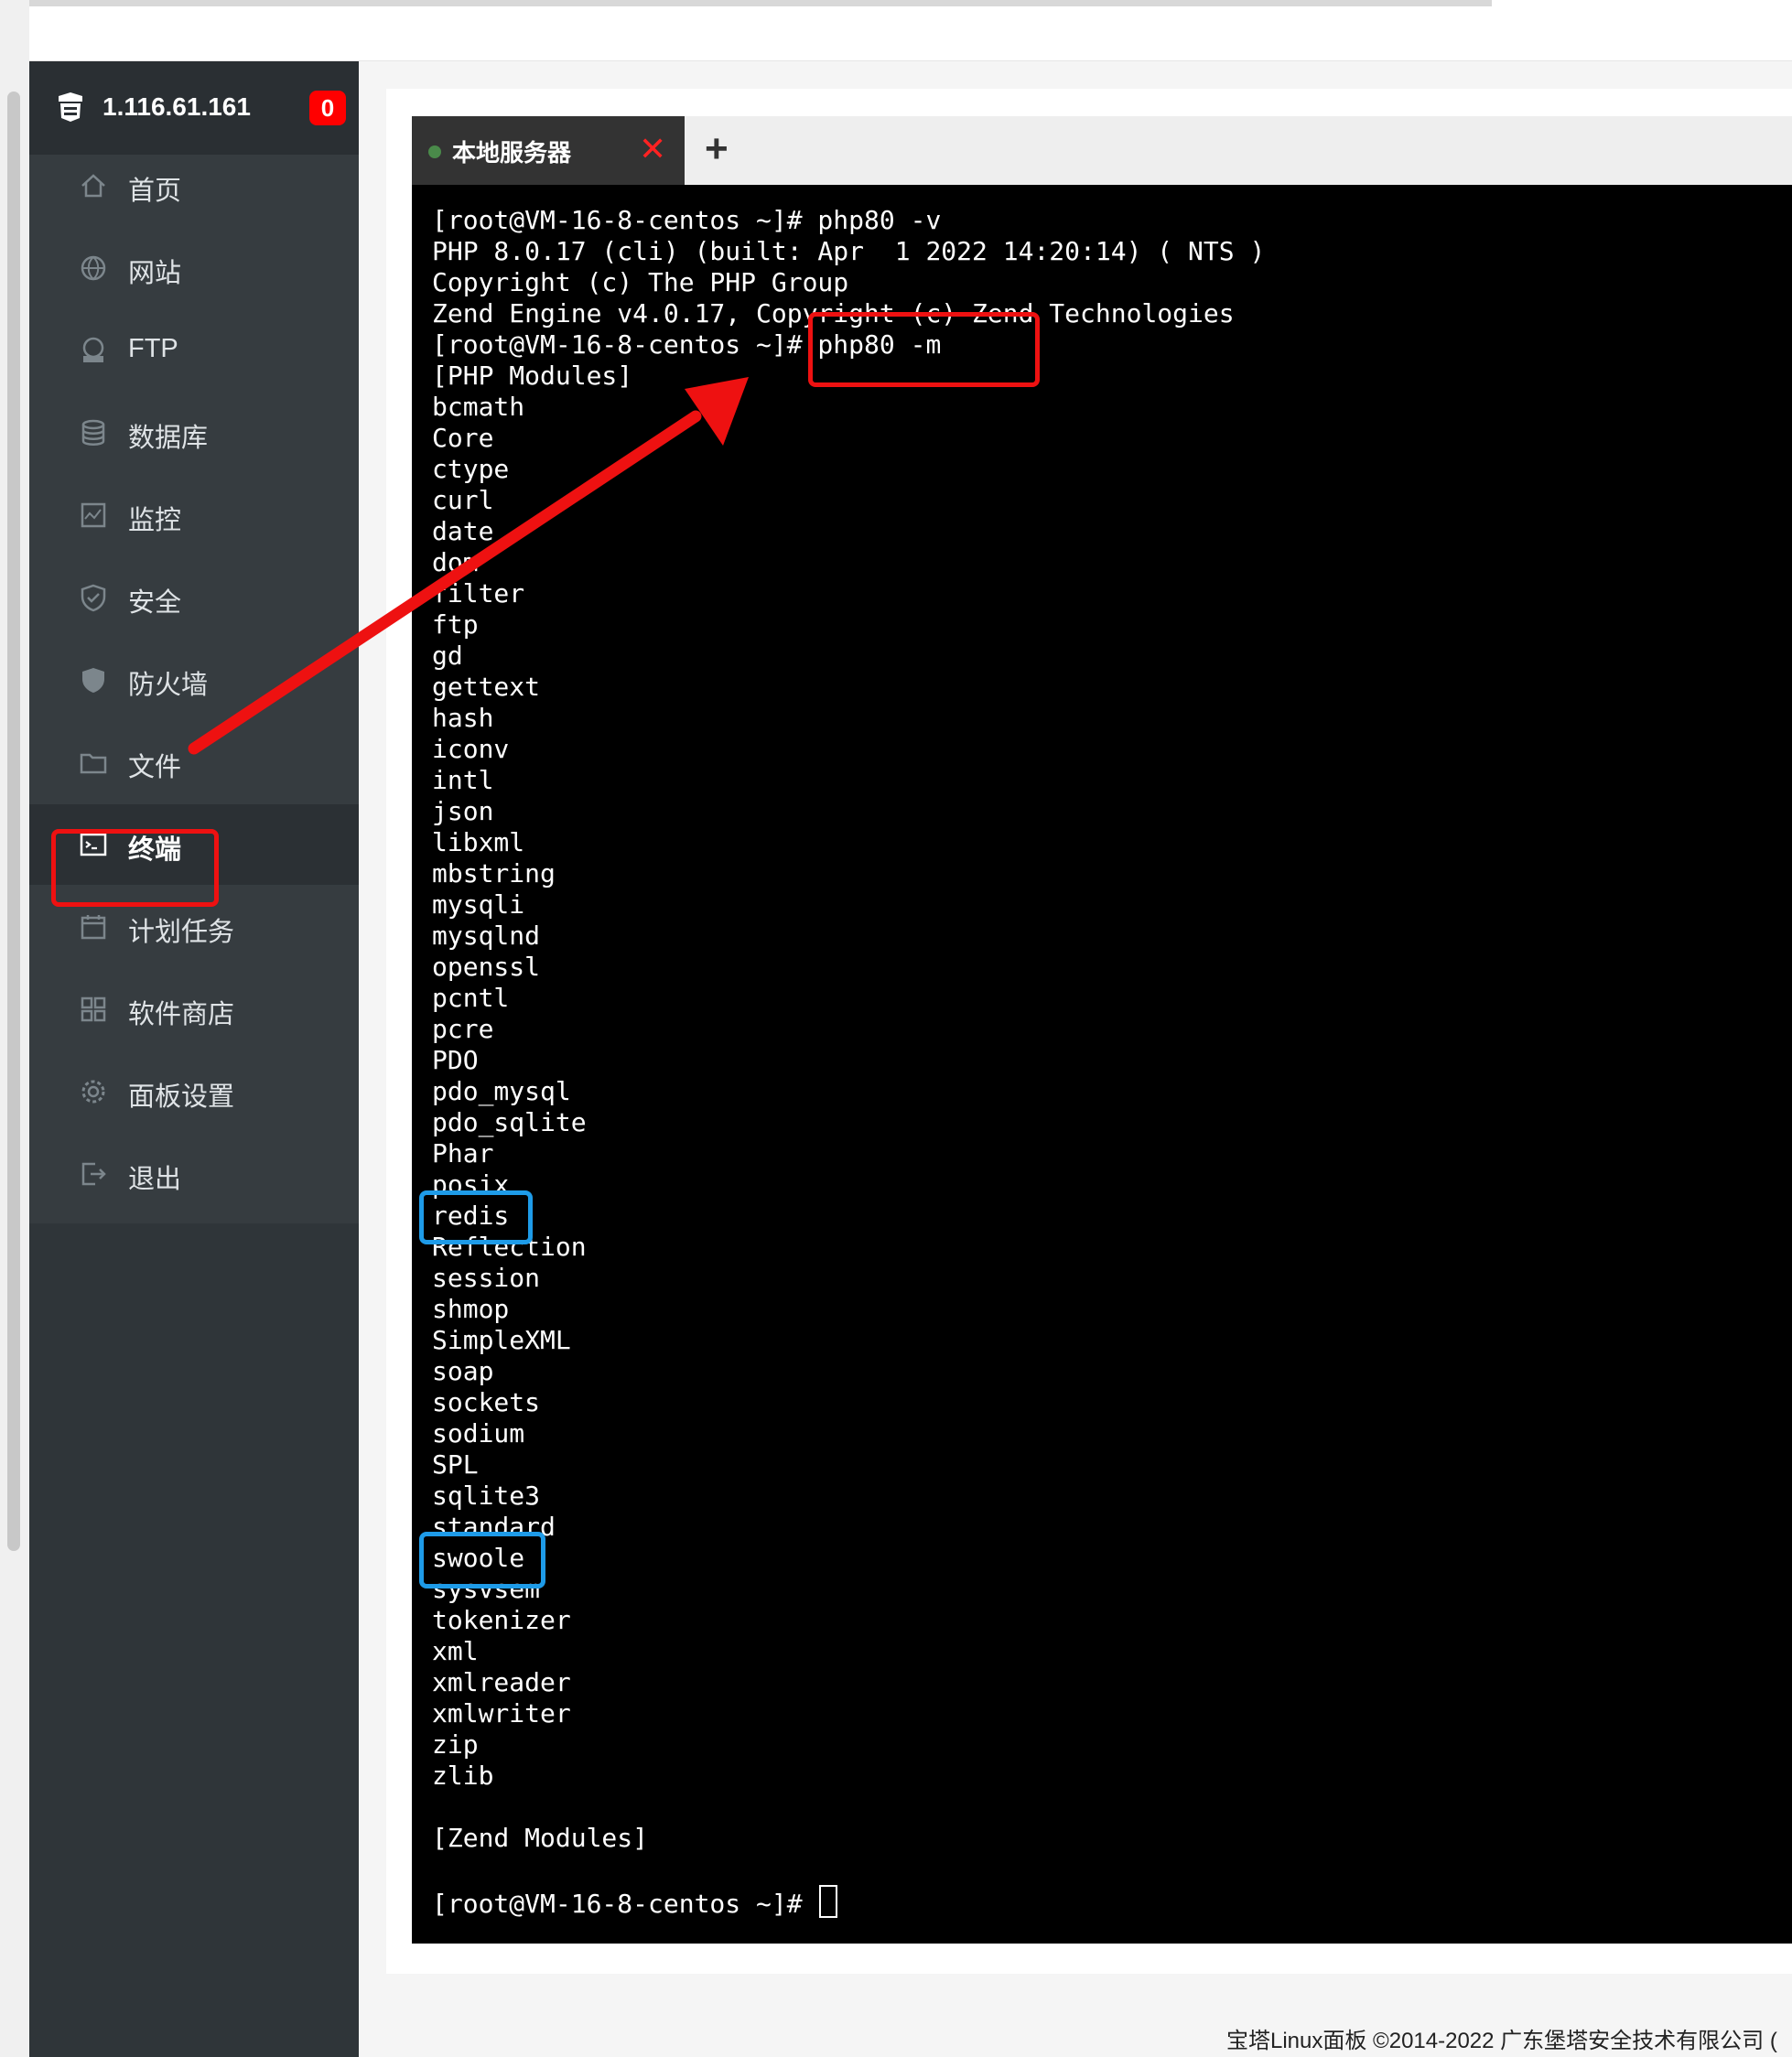 This screenshot has width=1792, height=2057. I want to click on footer-copyright: 宝塔Linux面板 ©2014-2022 广东堡塔安全技术有限公司 (, so click(1501, 2041).